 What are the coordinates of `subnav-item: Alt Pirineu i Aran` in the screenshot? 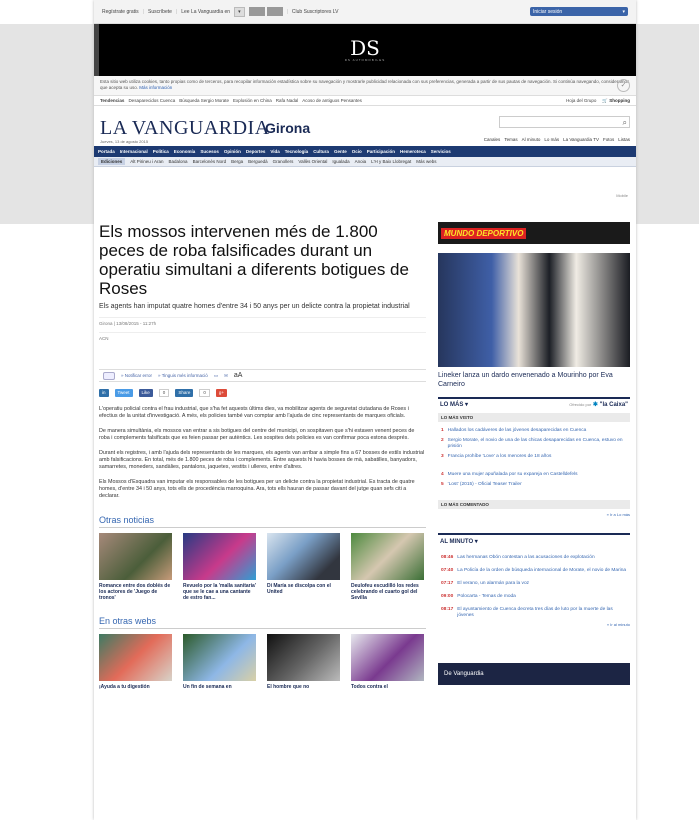 It's located at (146, 161).